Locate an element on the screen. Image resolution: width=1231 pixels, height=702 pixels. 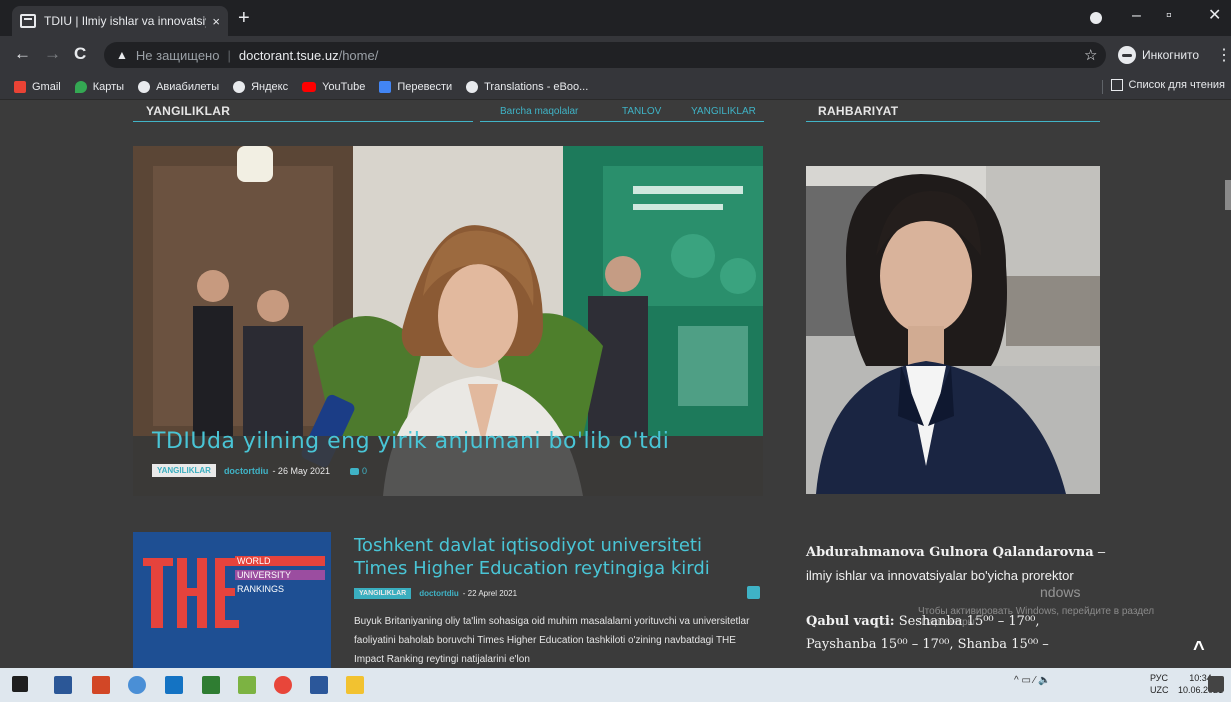
featured-article-meta: YANGILIKLAR doctortdiu - 26 May 2021 0 is located at coordinates (259, 470).